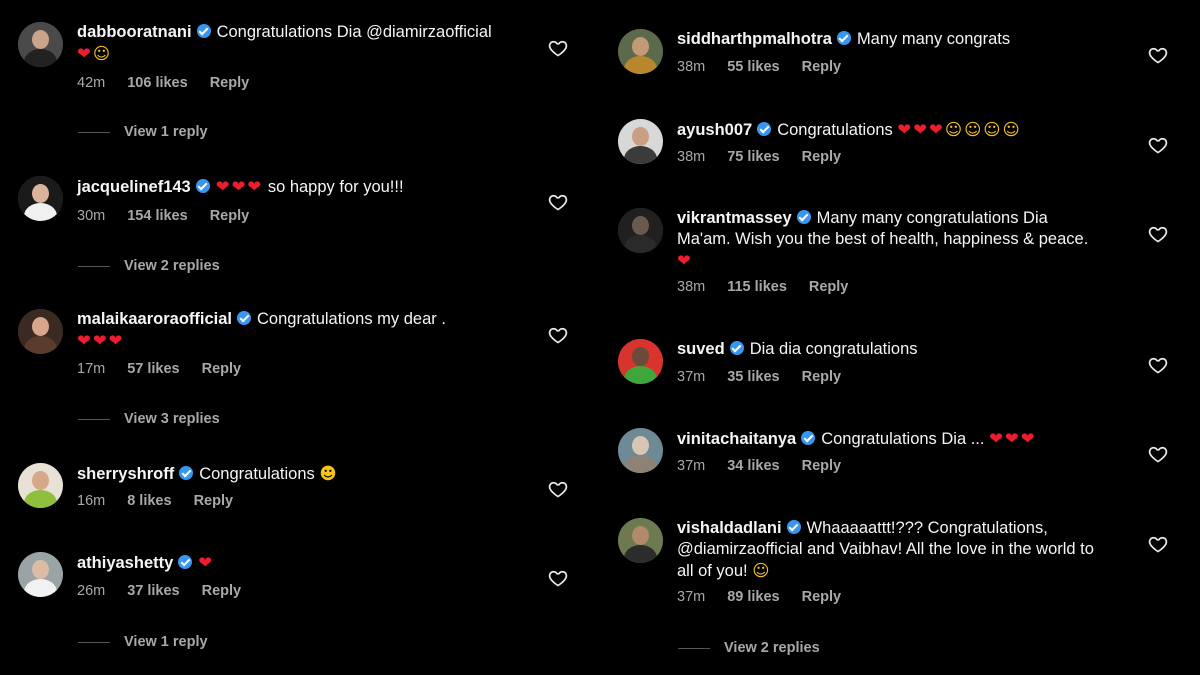 The width and height of the screenshot is (1200, 675). I want to click on comment-meta: 37m 35 likes Reply, so click(770, 377).